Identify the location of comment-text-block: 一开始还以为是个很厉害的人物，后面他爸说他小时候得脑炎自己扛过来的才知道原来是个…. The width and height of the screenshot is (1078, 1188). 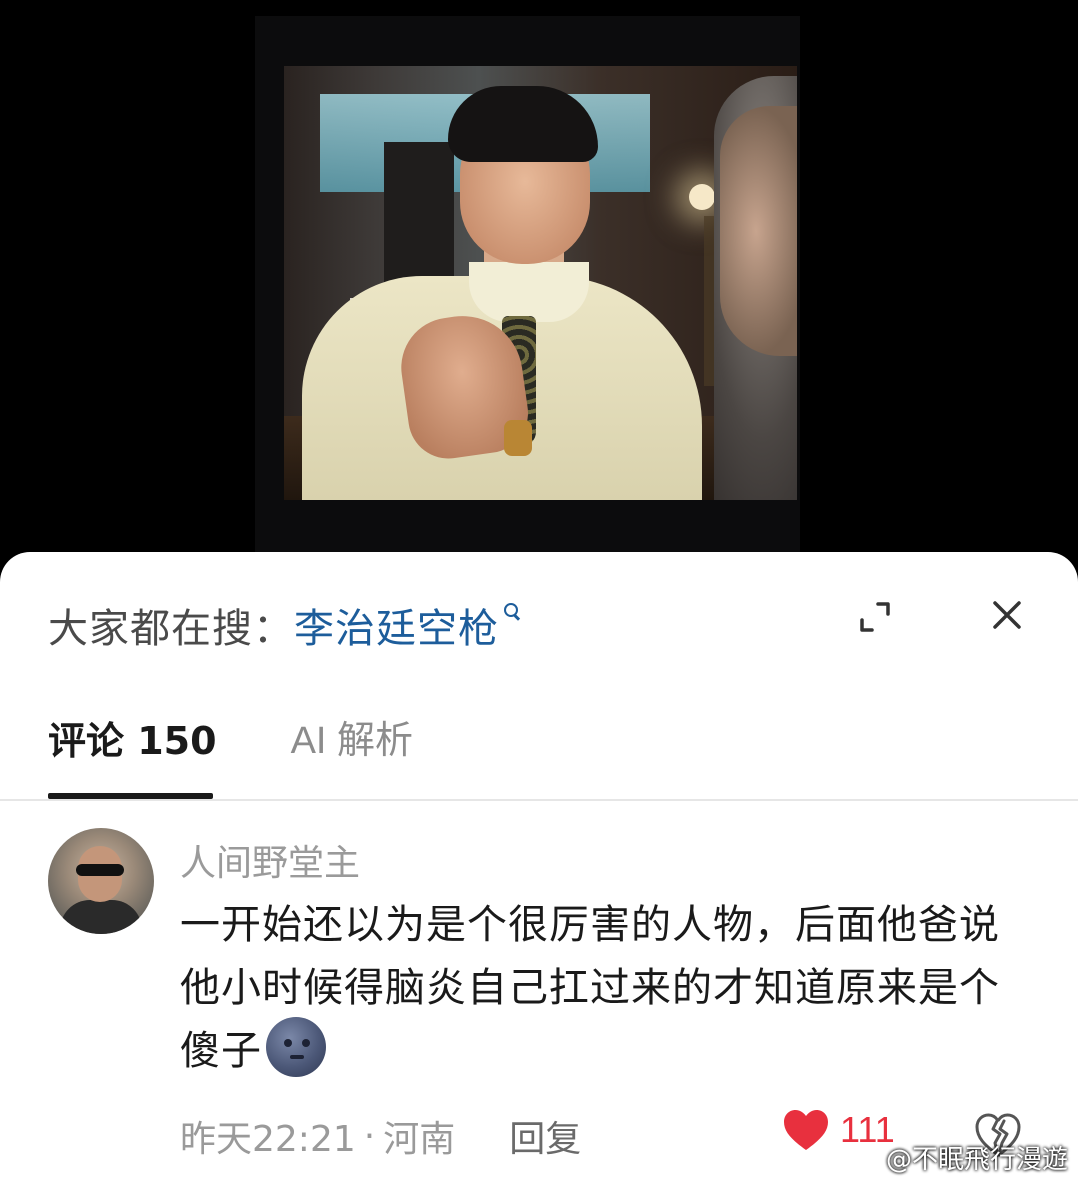
(595, 988).